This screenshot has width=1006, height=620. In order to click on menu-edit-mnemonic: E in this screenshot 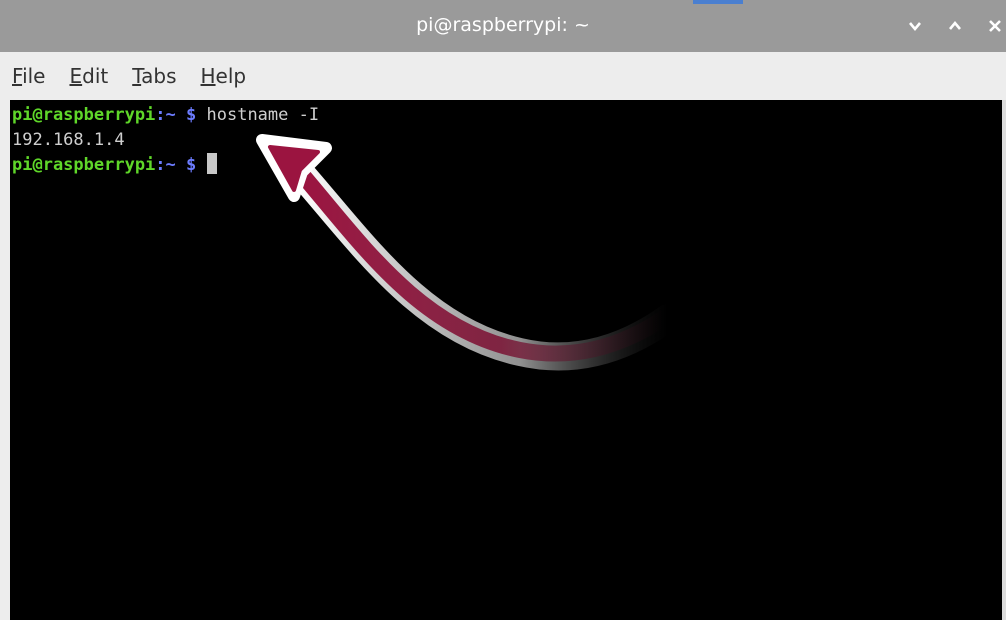, I will do `click(76, 76)`.